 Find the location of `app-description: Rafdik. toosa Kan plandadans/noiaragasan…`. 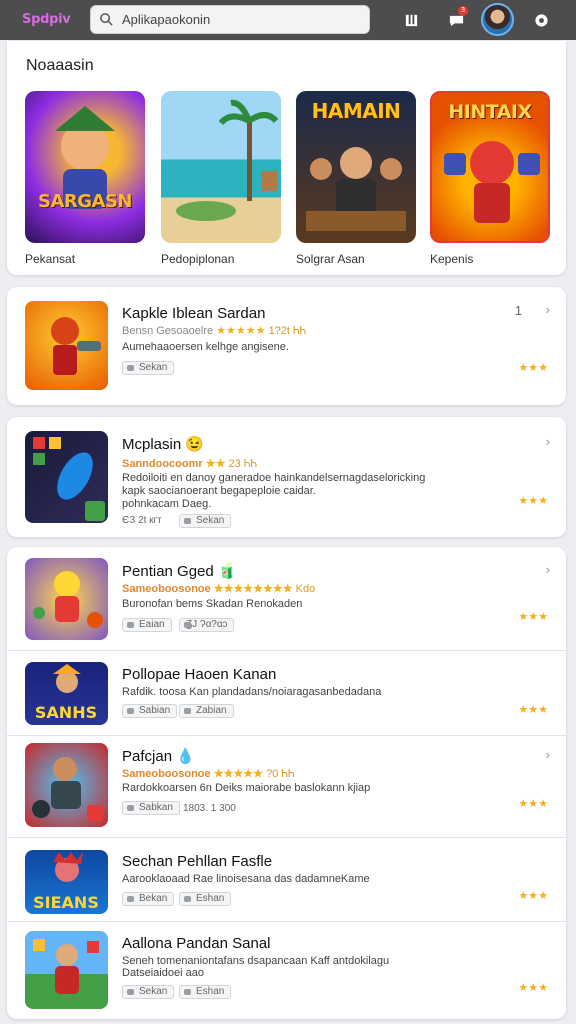

app-description: Rafdik. toosa Kan plandadans/noiaragasan… is located at coordinates (252, 692).